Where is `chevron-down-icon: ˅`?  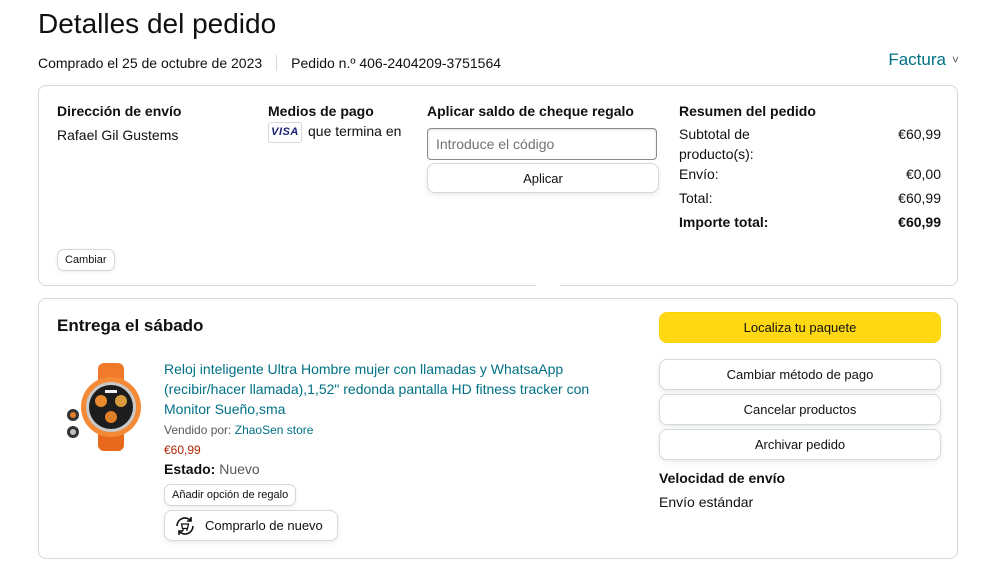 chevron-down-icon: ˅ is located at coordinates (955, 60).